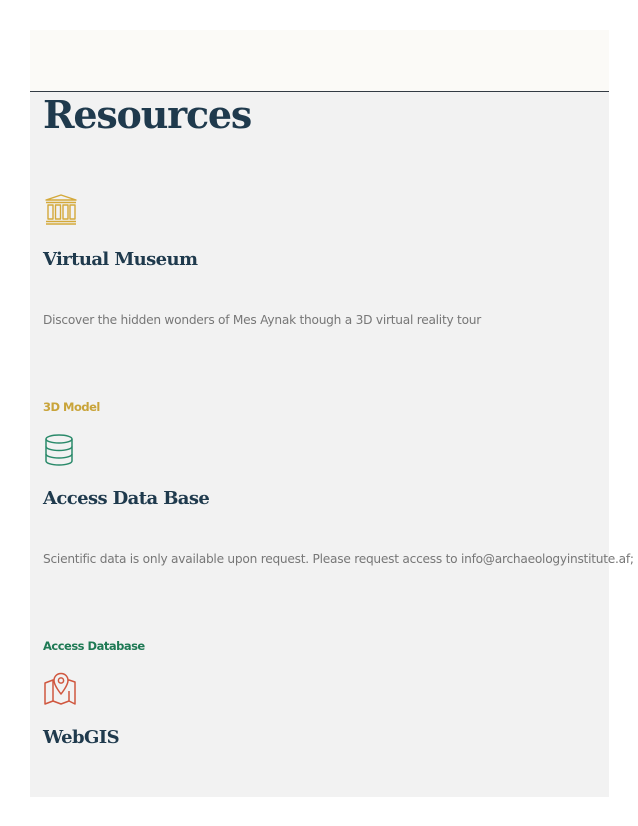  I want to click on virtual-museum-title: Virtual Museum, so click(120, 259).